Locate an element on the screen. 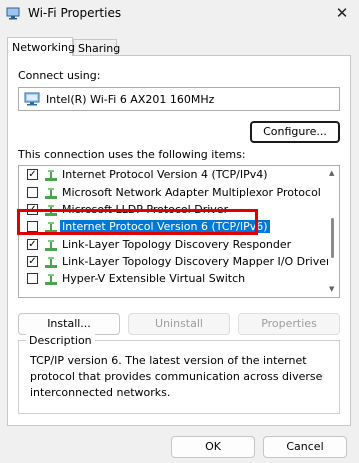  tab-networking: Networking is located at coordinates (41, 46).